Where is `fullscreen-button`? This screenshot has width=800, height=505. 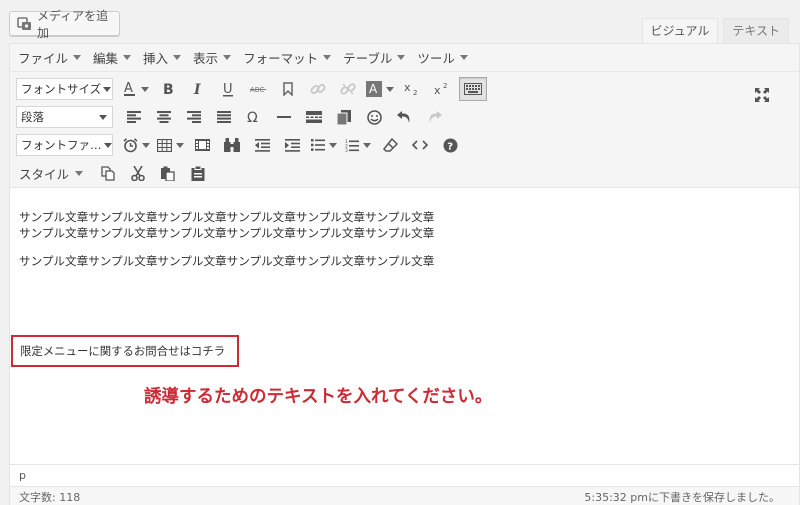
fullscreen-button is located at coordinates (762, 95).